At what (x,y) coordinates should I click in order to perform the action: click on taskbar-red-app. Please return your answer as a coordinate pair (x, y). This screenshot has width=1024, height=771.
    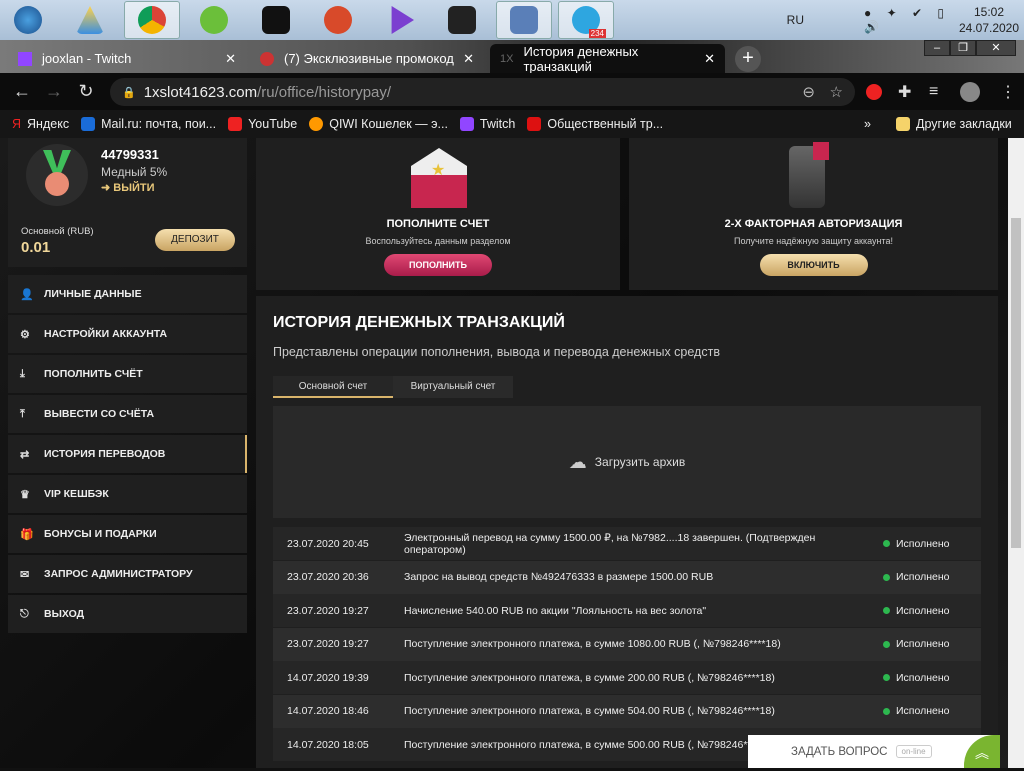
    Looking at the image, I should click on (462, 20).